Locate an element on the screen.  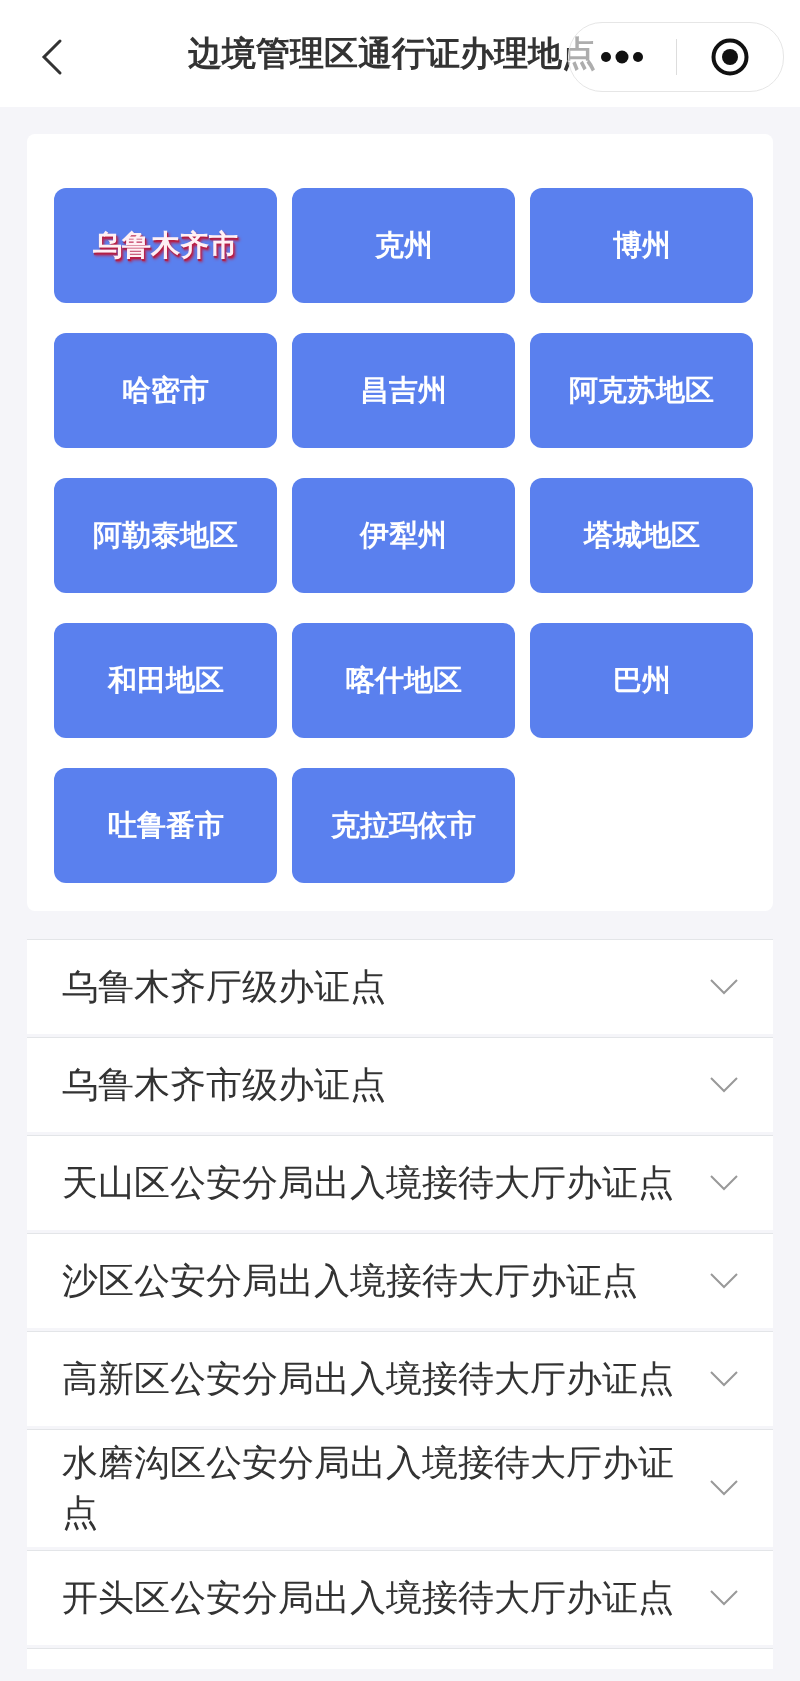
region-button: 伊犁州 is located at coordinates (403, 535).